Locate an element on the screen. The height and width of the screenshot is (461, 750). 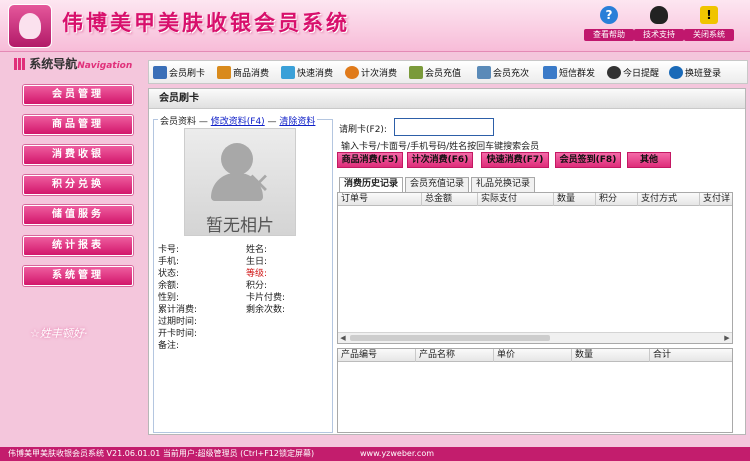
card-icon is located at coordinates (160, 72).